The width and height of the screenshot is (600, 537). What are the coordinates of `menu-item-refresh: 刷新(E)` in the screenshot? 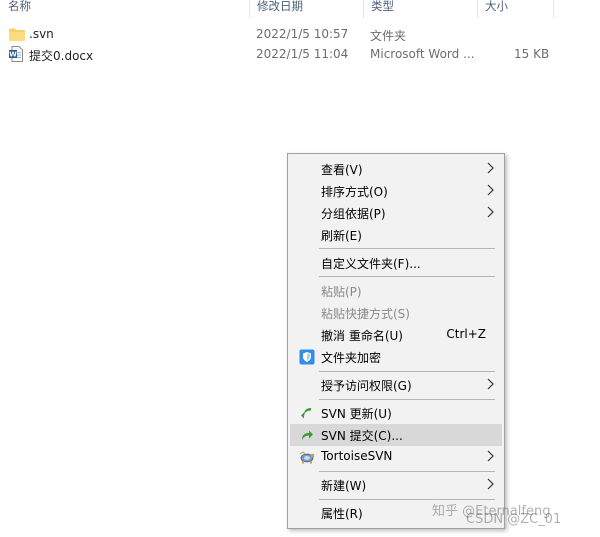 It's located at (396, 235).